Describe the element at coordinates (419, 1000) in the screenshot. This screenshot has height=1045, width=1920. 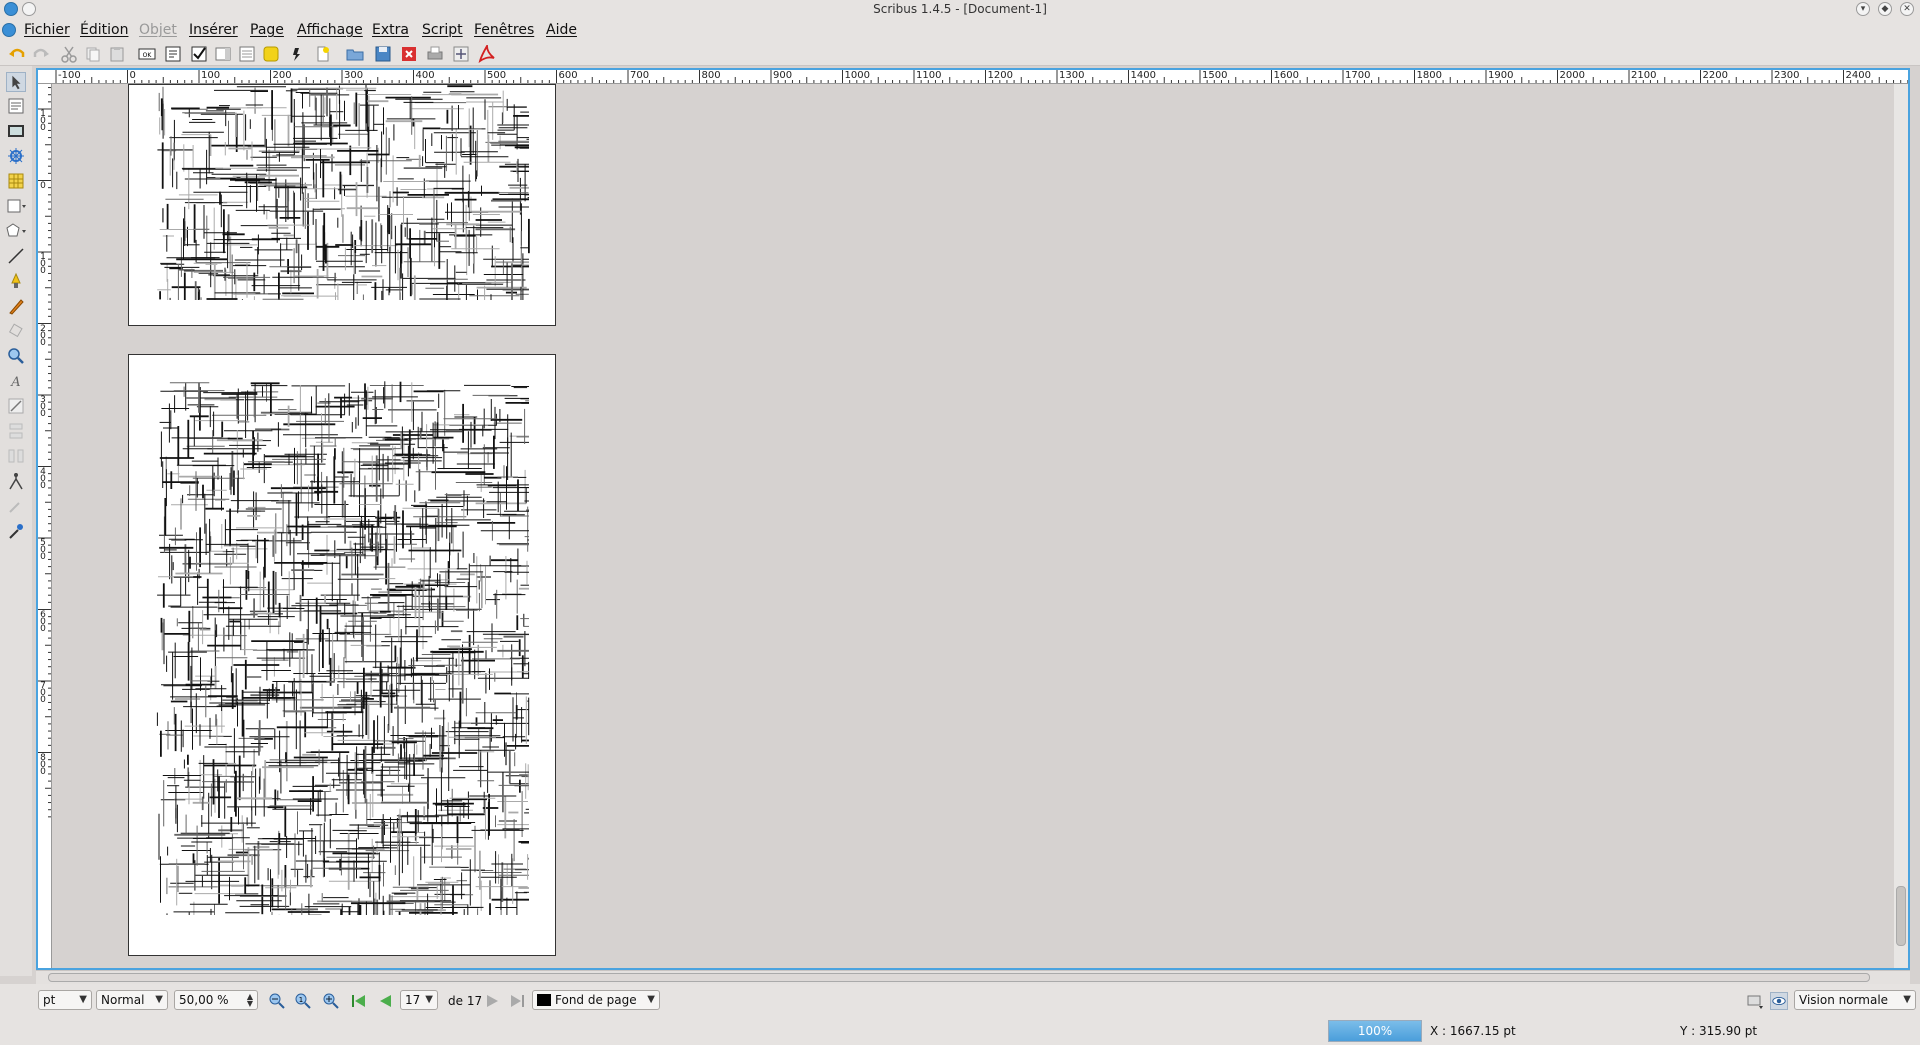
I see `page-select: 17 ▼` at that location.